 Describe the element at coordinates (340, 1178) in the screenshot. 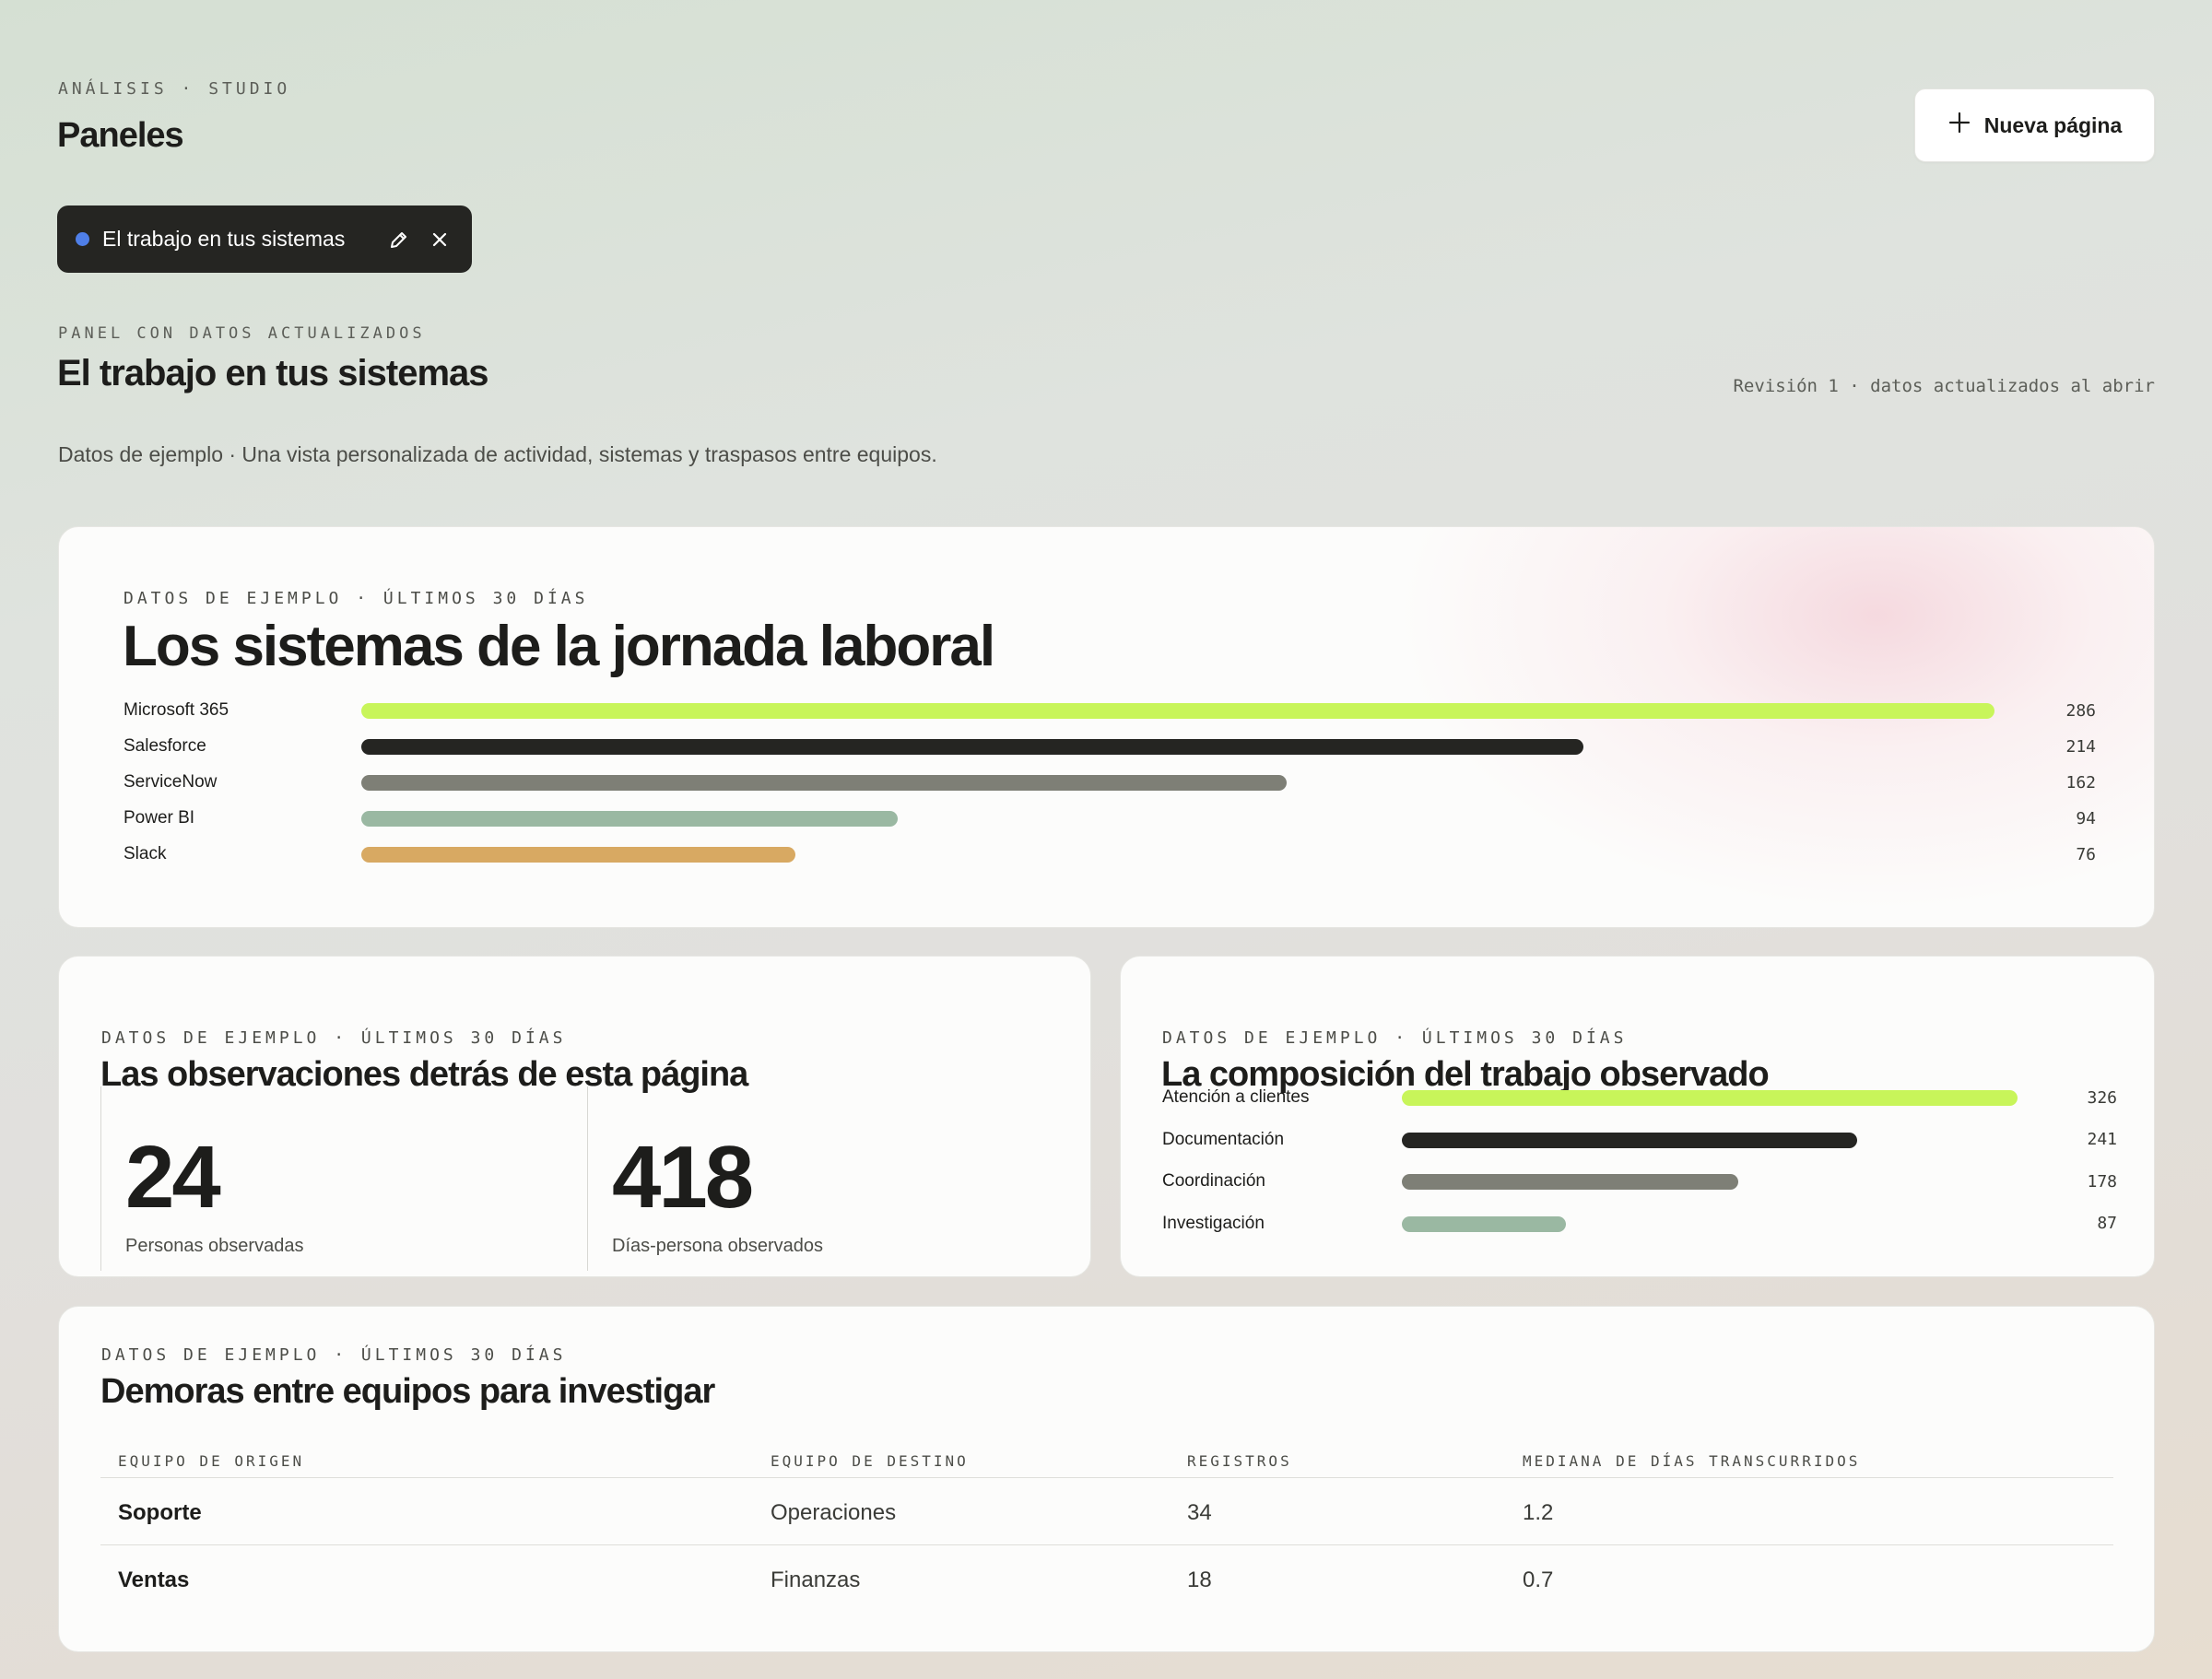

I see `stat-people: 24 Personas observadas` at that location.